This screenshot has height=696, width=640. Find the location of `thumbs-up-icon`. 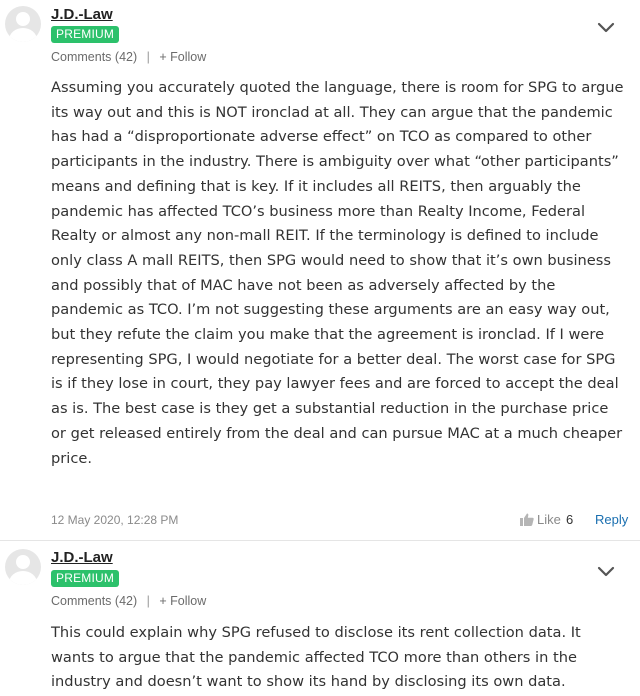

thumbs-up-icon is located at coordinates (527, 519).